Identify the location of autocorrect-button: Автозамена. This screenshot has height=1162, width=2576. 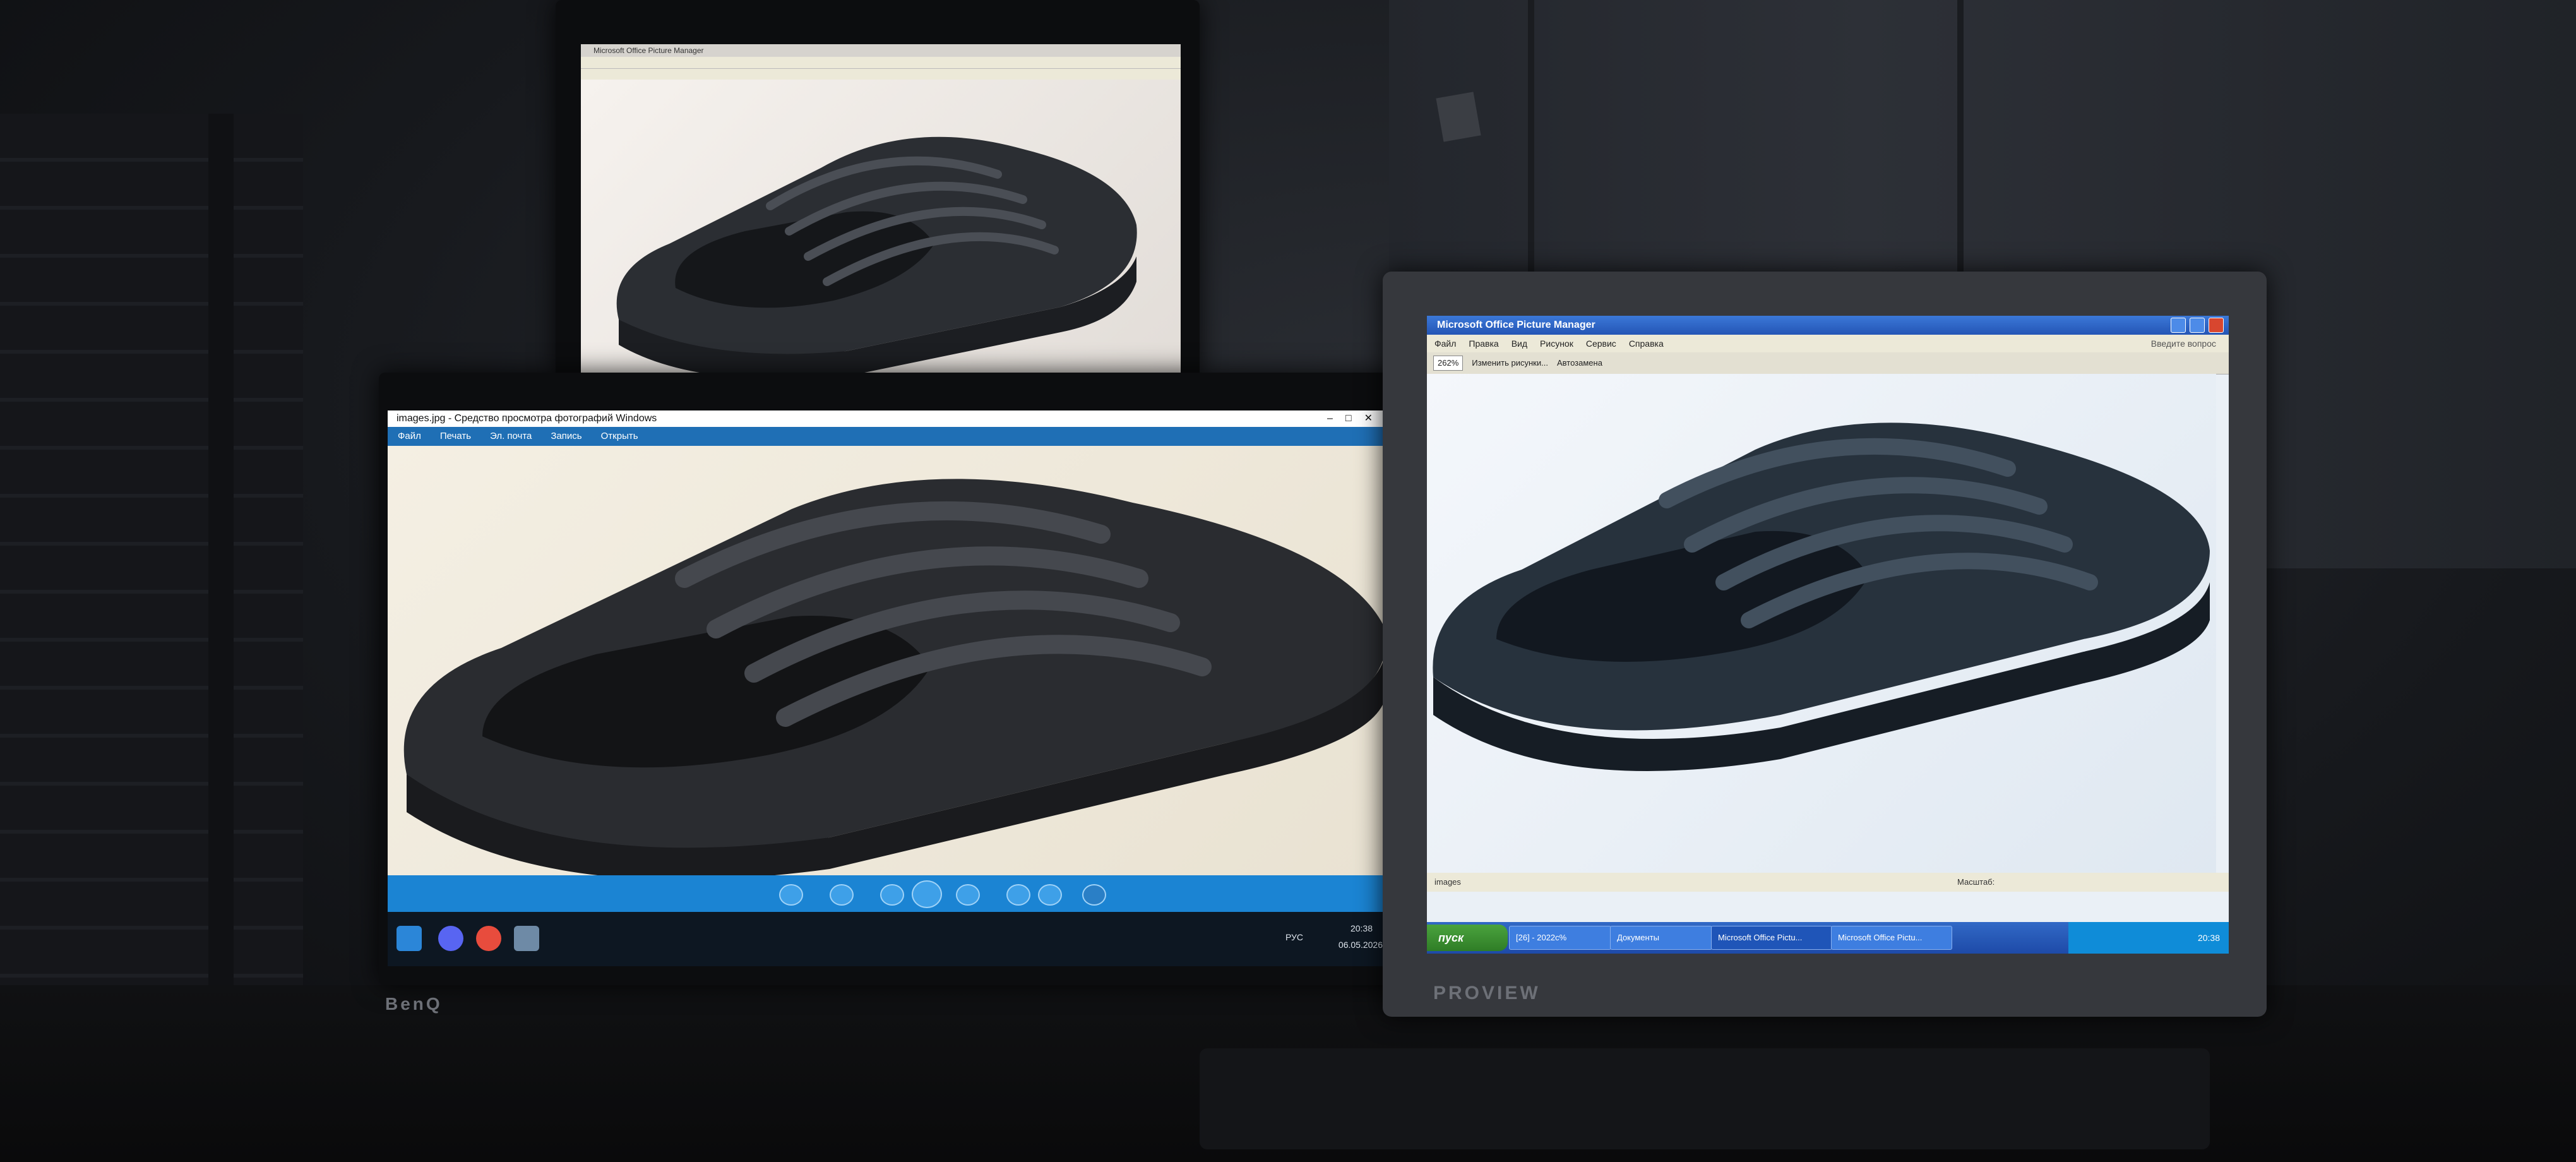
(1579, 363).